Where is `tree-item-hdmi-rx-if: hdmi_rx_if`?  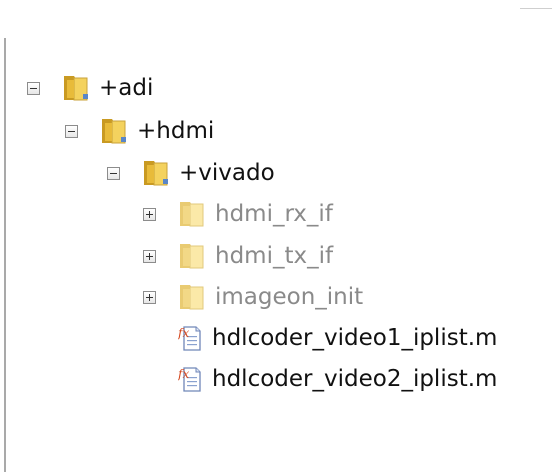 tree-item-hdmi-rx-if: hdmi_rx_if is located at coordinates (238, 214).